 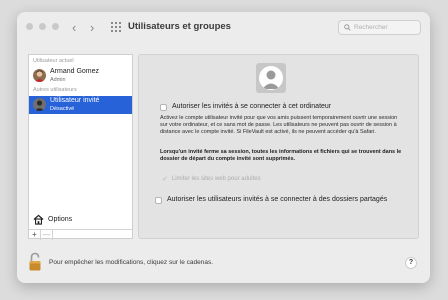 I want to click on user-row-armand: Armand Gomez Admin, so click(x=80, y=76).